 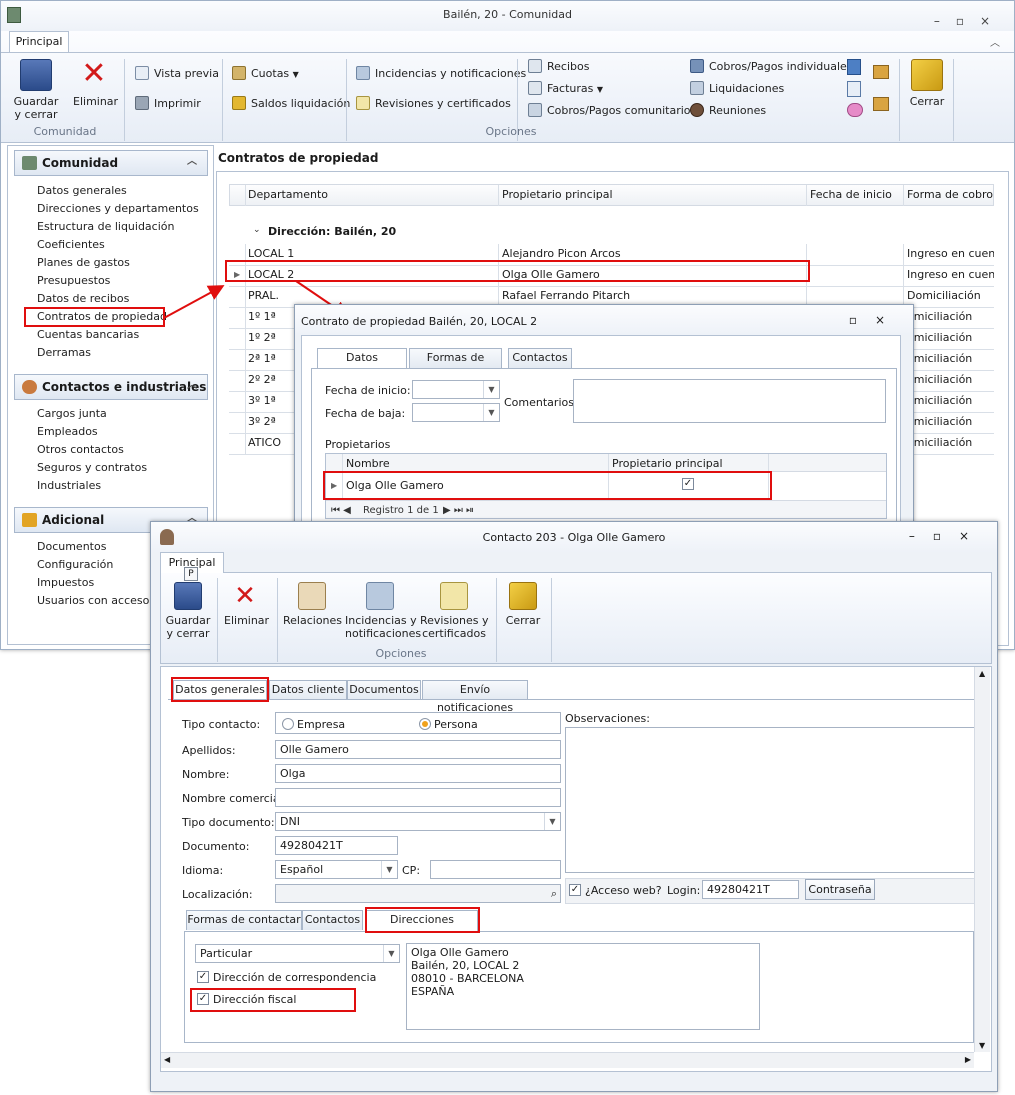 I want to click on location-label: Localización:, so click(x=217, y=894).